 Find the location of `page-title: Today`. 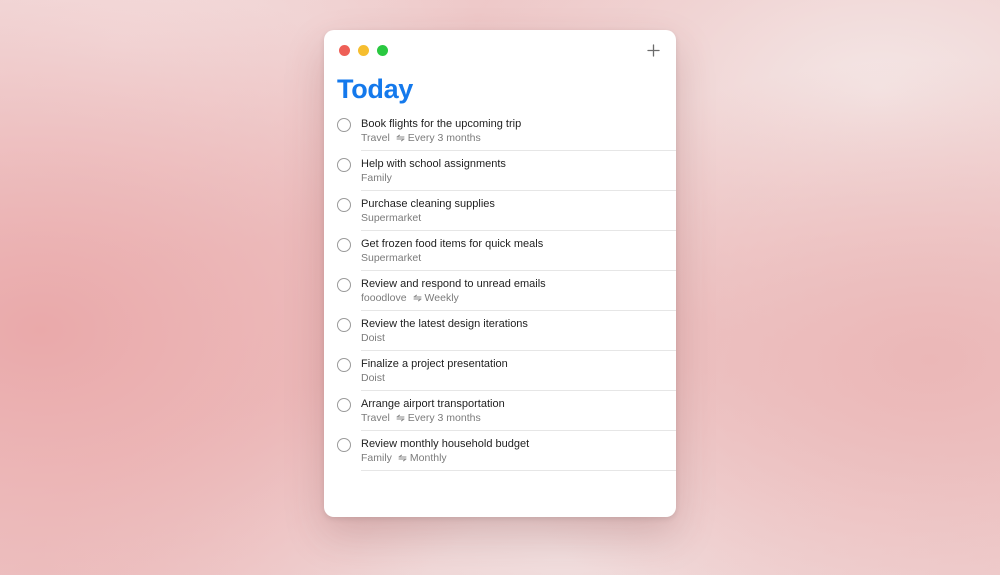

page-title: Today is located at coordinates (375, 89).